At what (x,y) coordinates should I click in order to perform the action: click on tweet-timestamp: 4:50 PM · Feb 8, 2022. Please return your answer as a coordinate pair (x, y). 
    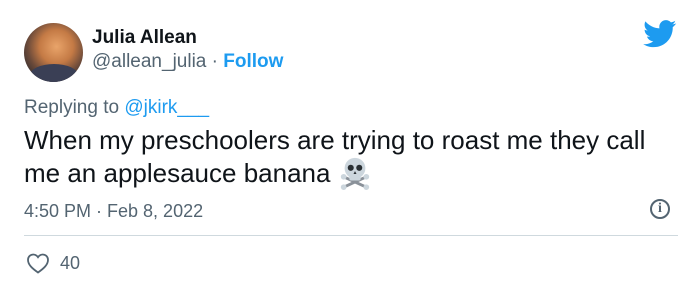
    Looking at the image, I should click on (113, 211).